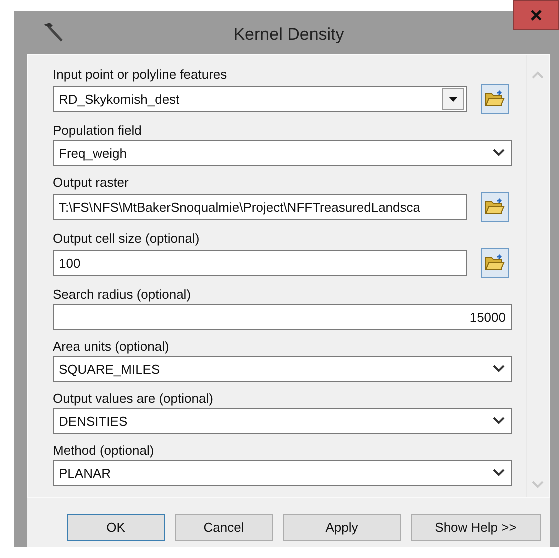 Image resolution: width=559 pixels, height=558 pixels. Describe the element at coordinates (342, 527) in the screenshot. I see `dialog-button: Apply` at that location.